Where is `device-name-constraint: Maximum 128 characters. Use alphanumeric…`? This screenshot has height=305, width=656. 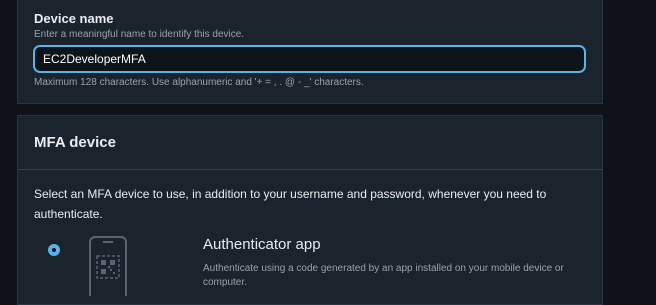 device-name-constraint: Maximum 128 characters. Use alphanumeric… is located at coordinates (199, 82).